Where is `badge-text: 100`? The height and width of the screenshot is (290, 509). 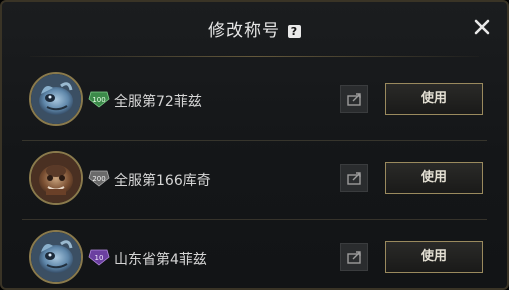 badge-text: 100 is located at coordinates (98, 100).